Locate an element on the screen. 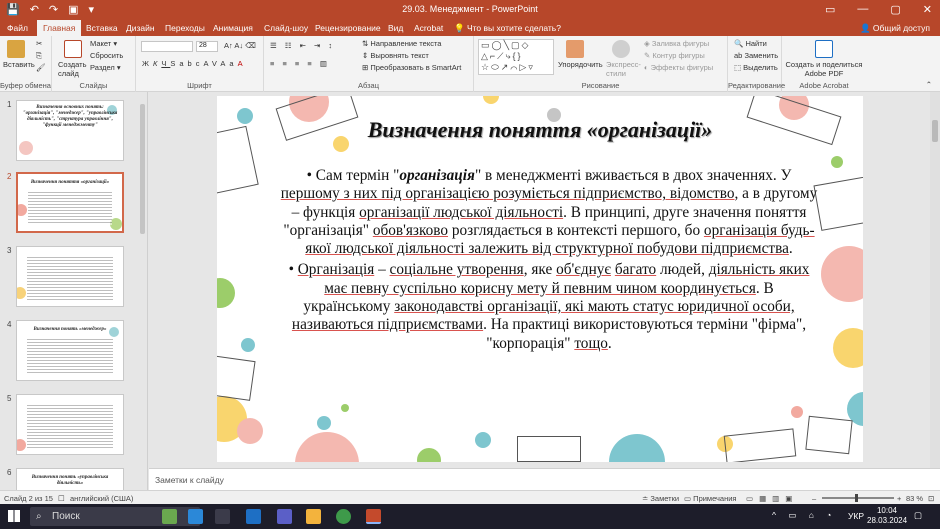 The height and width of the screenshot is (529, 940). zoom-slider is located at coordinates (858, 498).